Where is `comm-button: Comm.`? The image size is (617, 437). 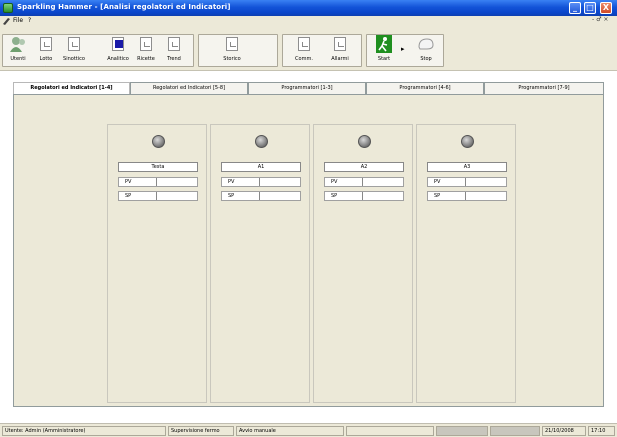
comm-button: Comm. is located at coordinates (304, 50).